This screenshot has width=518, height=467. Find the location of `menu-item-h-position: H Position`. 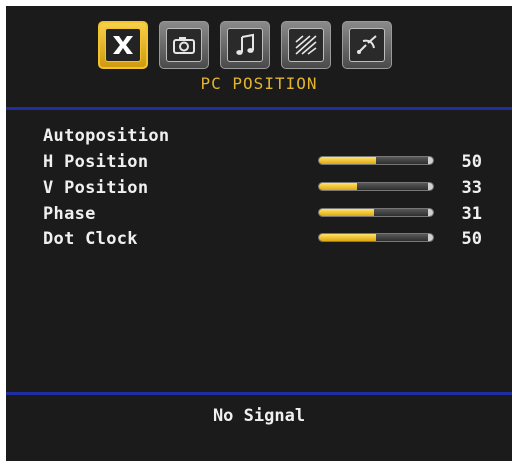

menu-item-h-position: H Position is located at coordinates (95, 162).